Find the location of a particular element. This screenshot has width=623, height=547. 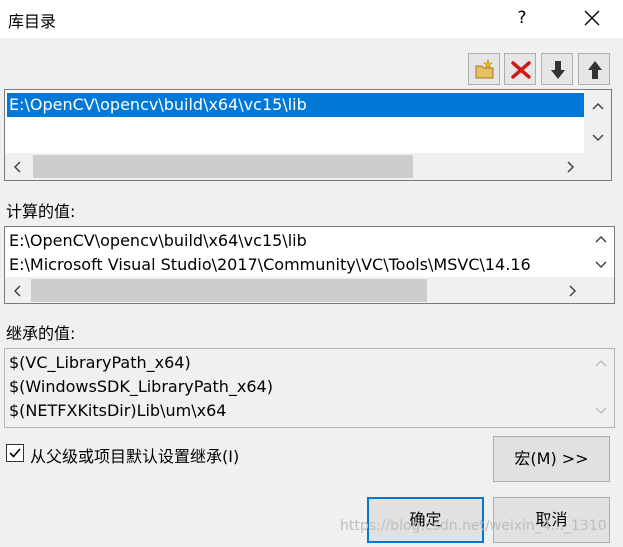

inherit-checkbox is located at coordinates (15, 453).